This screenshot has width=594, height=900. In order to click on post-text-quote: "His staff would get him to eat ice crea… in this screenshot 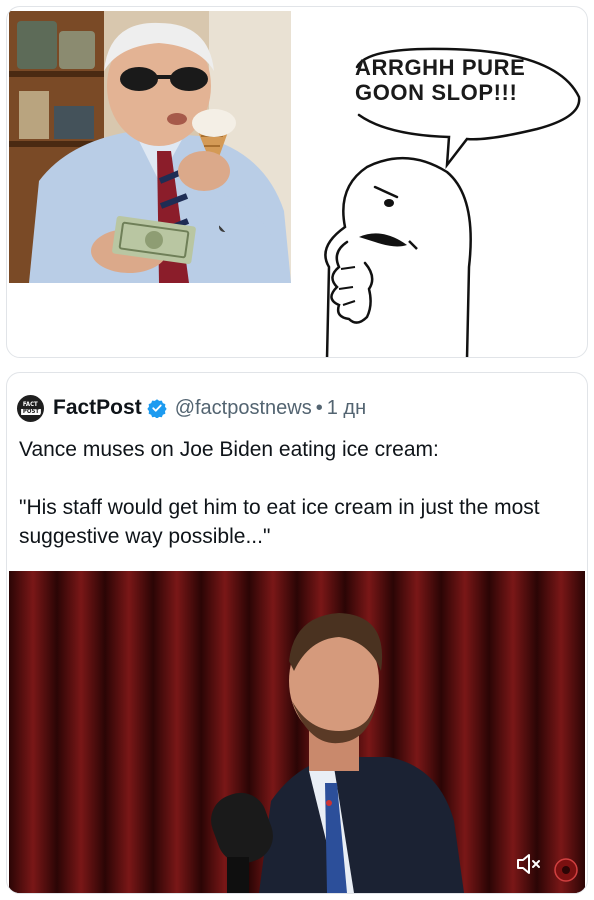, I will do `click(279, 522)`.